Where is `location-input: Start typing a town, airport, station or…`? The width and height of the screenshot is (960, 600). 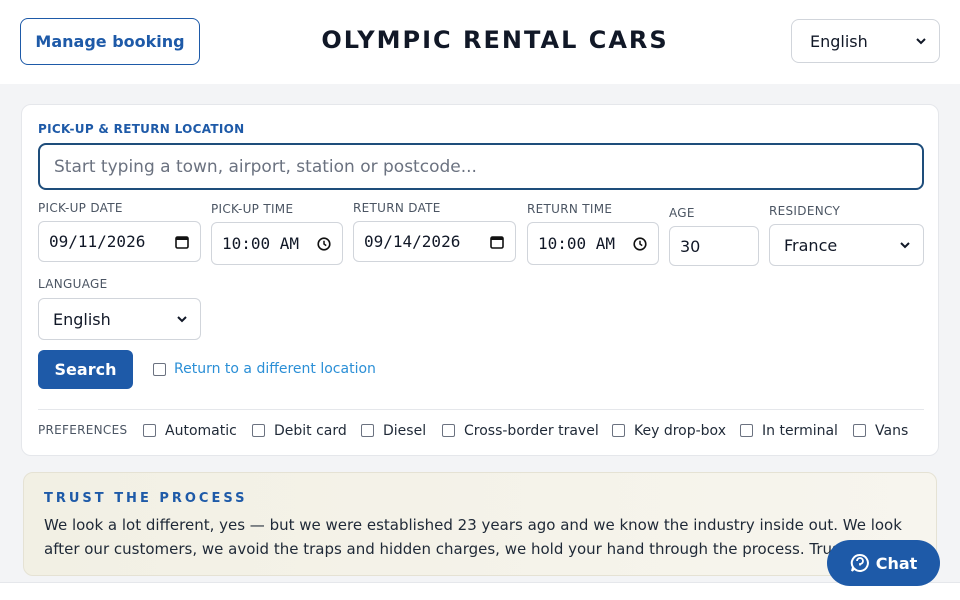
location-input: Start typing a town, airport, station or… is located at coordinates (481, 166).